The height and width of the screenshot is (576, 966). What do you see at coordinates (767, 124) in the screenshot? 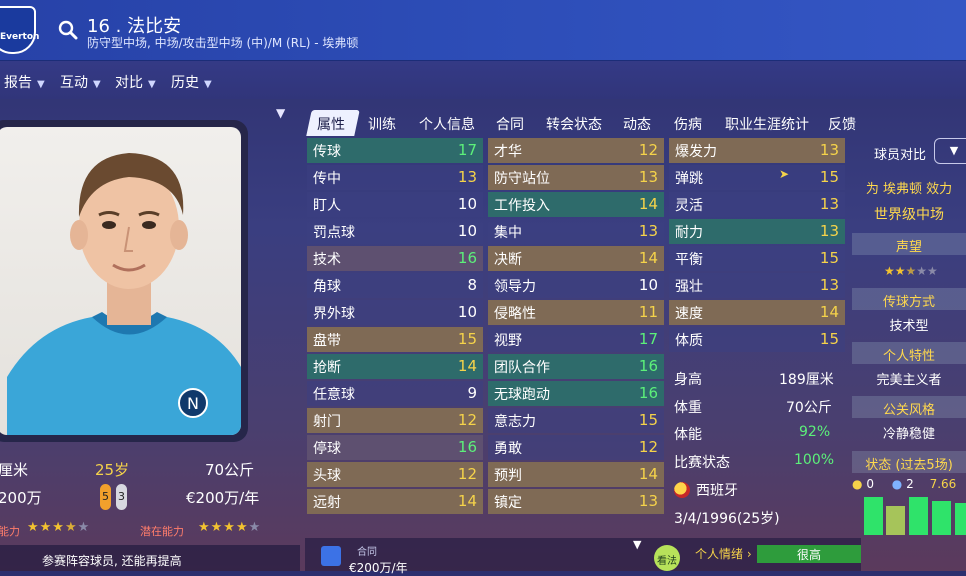
I see `tab-career-stats: 职业生涯统计` at bounding box center [767, 124].